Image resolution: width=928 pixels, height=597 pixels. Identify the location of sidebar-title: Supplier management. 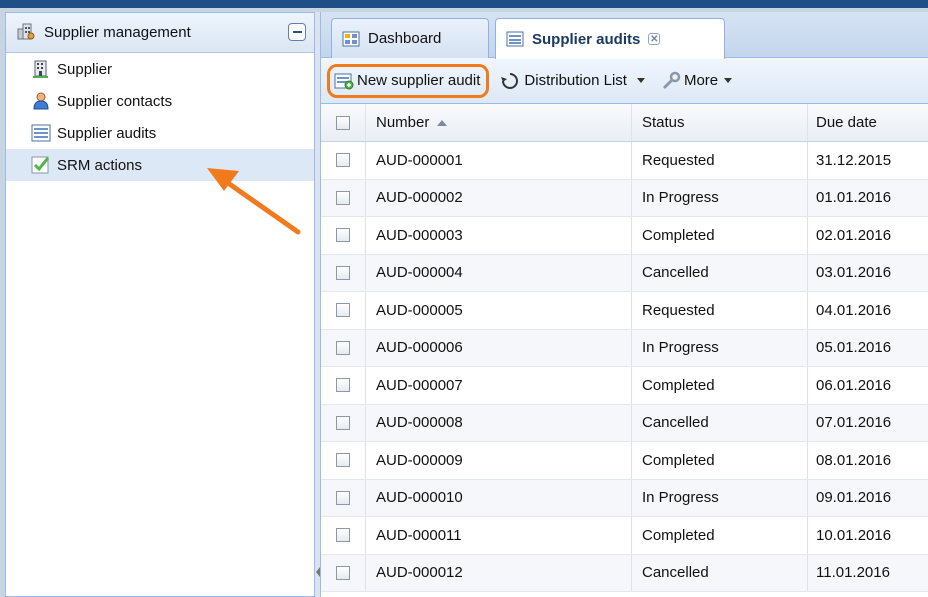
(117, 32).